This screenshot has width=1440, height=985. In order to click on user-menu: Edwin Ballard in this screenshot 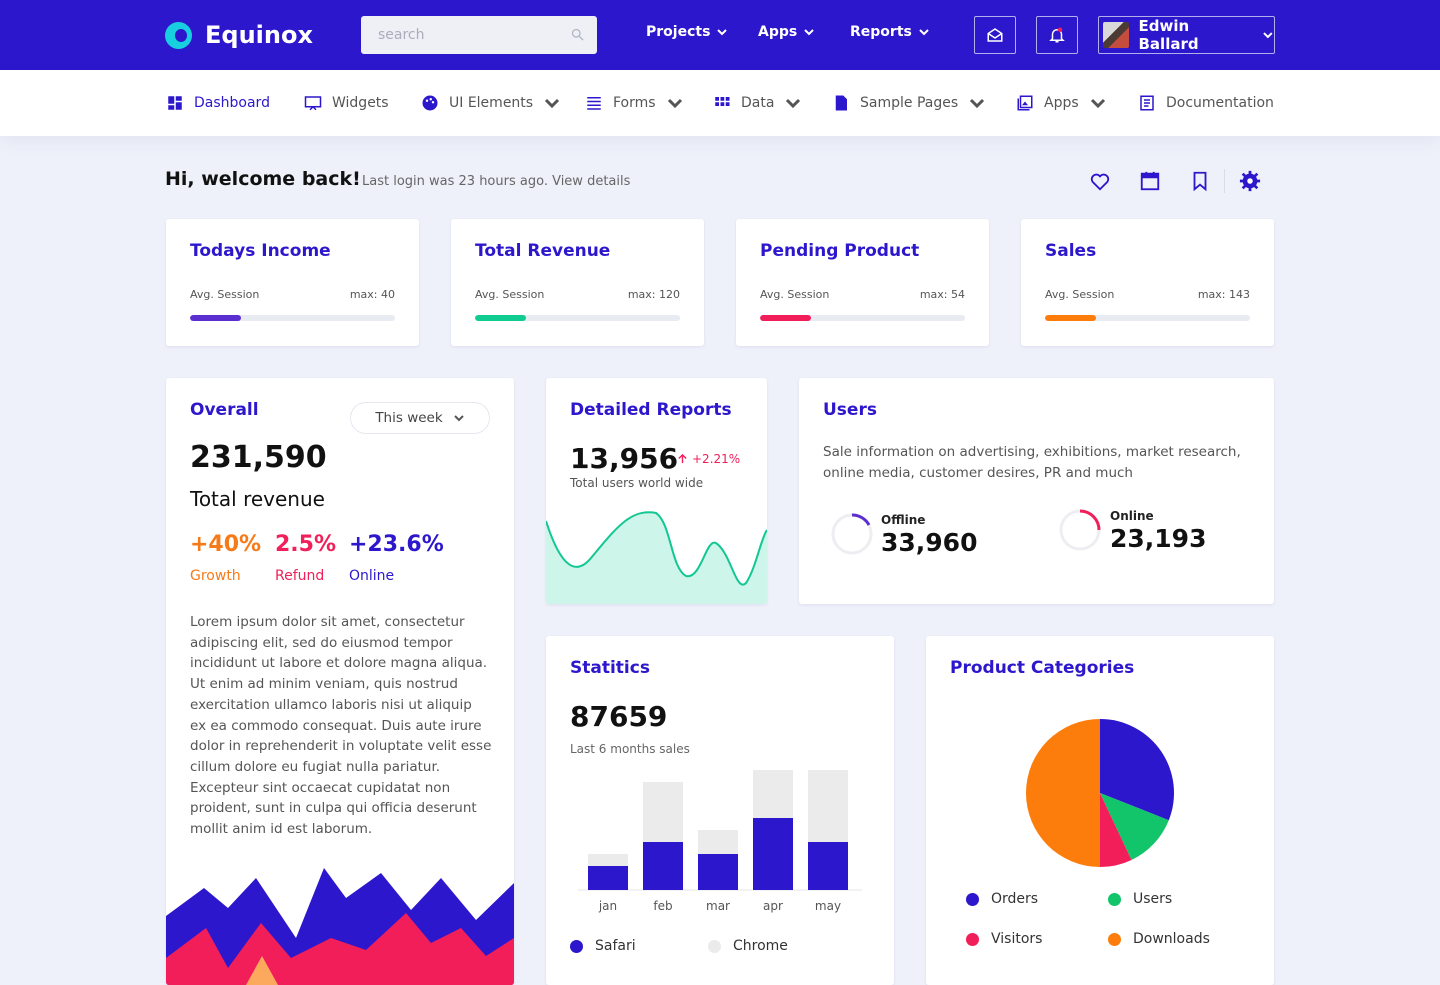, I will do `click(1186, 35)`.